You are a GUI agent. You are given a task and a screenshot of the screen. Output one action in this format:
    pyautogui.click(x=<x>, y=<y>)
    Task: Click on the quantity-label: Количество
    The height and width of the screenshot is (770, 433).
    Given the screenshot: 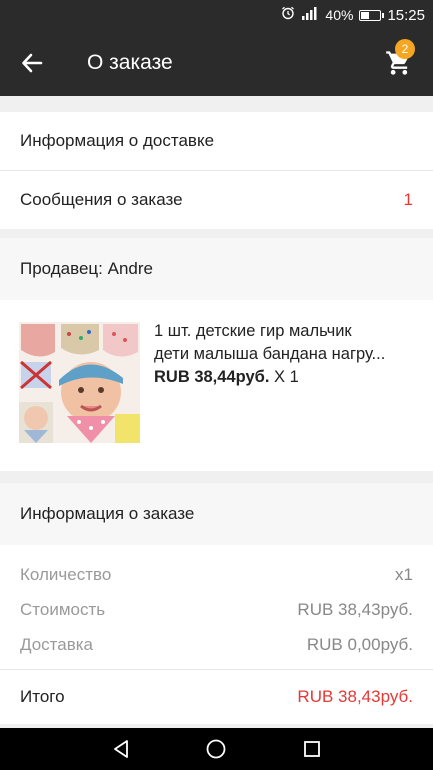 What is the action you would take?
    pyautogui.click(x=66, y=574)
    